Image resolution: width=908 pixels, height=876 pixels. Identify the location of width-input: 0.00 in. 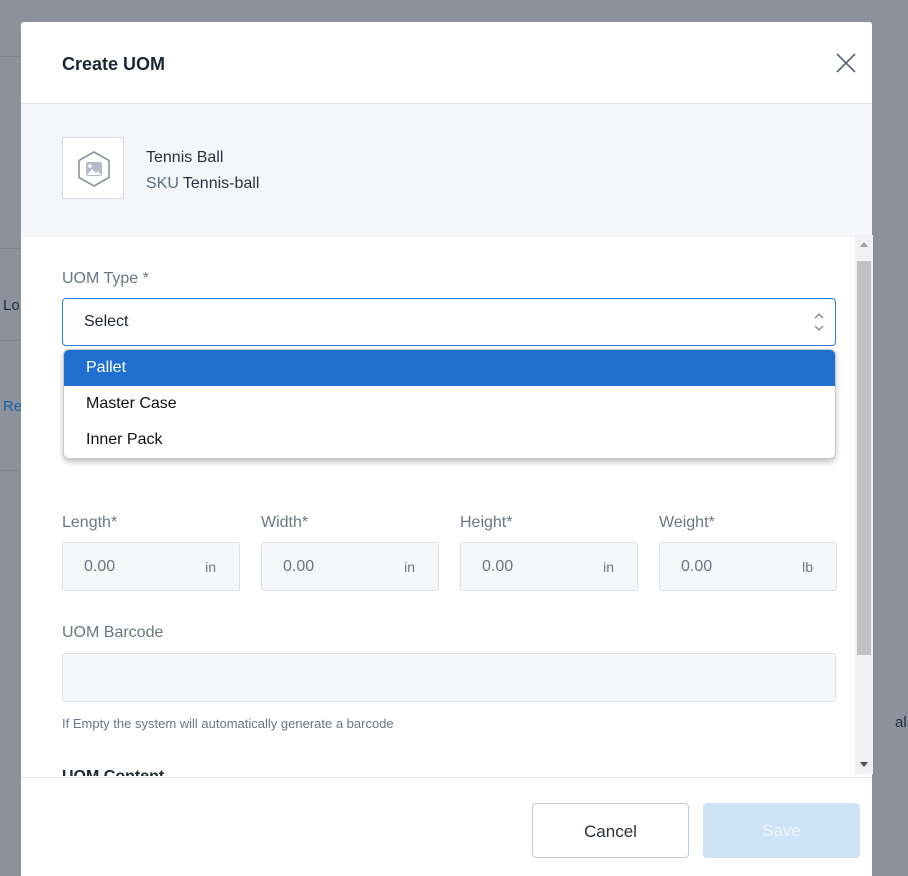
(350, 566).